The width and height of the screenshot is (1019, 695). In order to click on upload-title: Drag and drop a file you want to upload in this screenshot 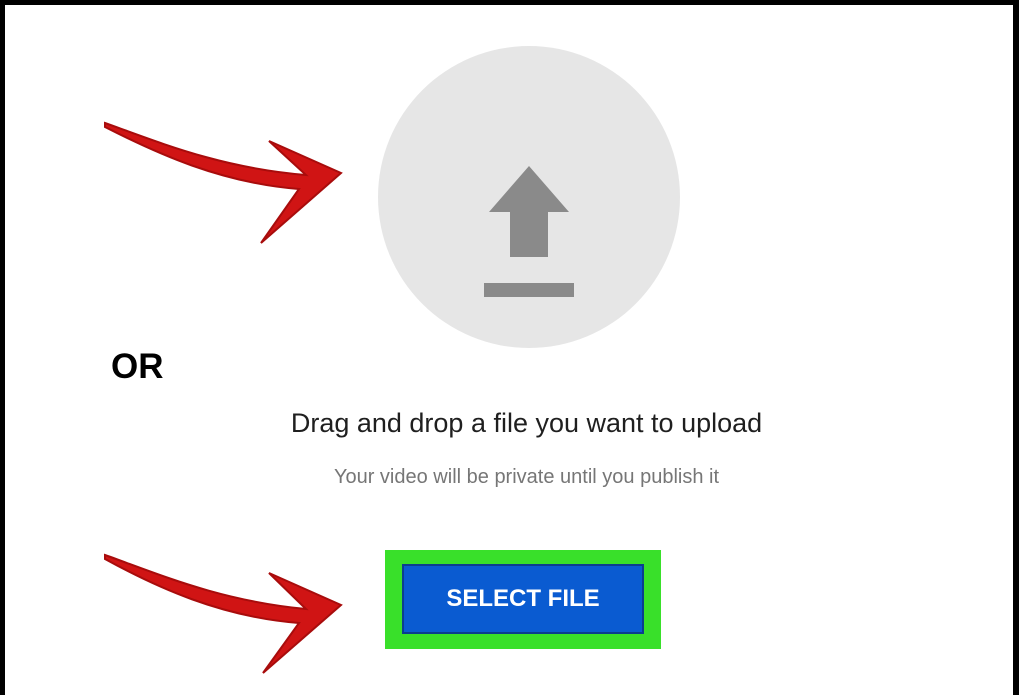, I will do `click(526, 423)`.